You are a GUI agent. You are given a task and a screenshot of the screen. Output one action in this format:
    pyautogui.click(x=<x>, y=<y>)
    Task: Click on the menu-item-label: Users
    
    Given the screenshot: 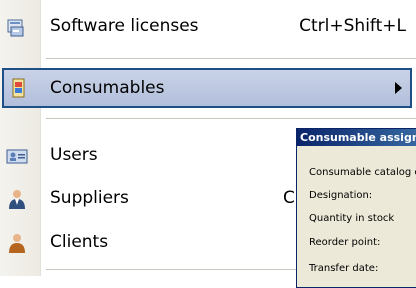 What is the action you would take?
    pyautogui.click(x=74, y=155)
    